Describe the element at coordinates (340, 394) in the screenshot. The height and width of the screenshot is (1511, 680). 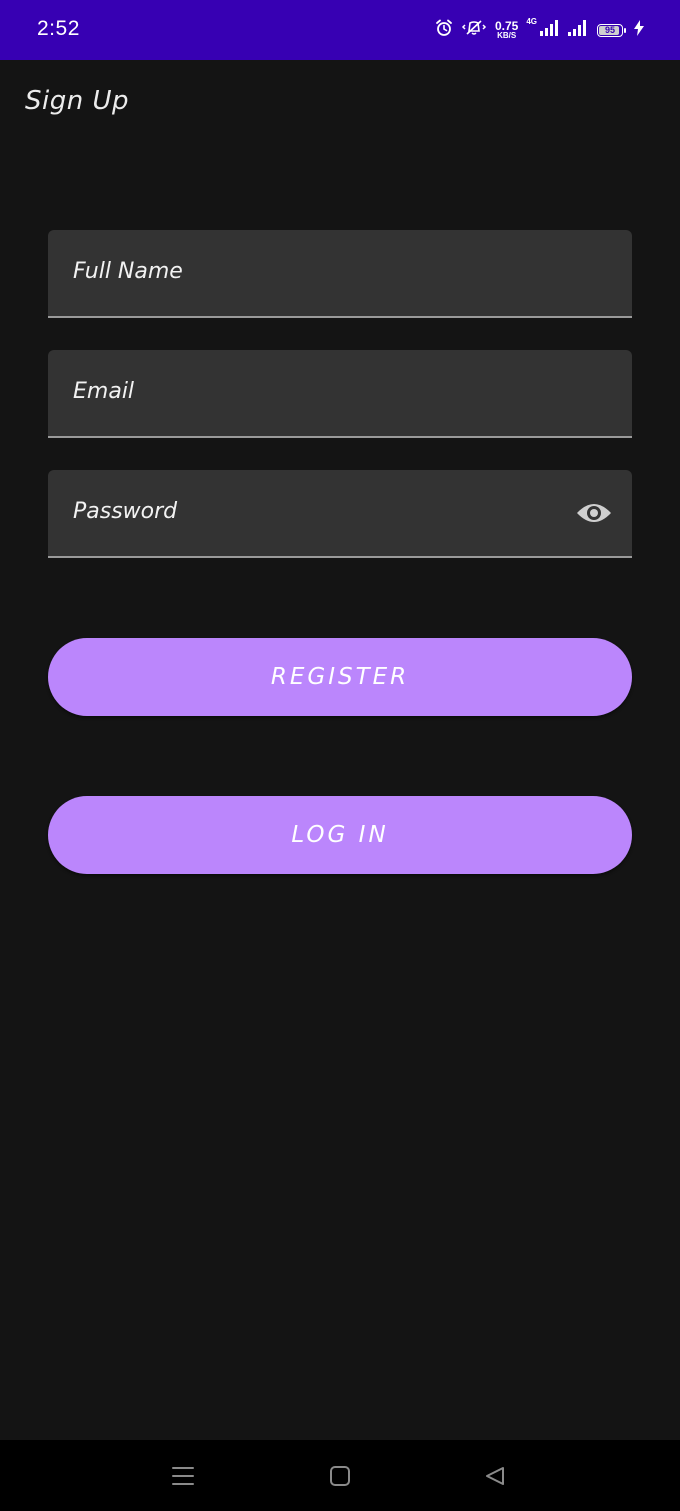
I see `email-field: Email` at that location.